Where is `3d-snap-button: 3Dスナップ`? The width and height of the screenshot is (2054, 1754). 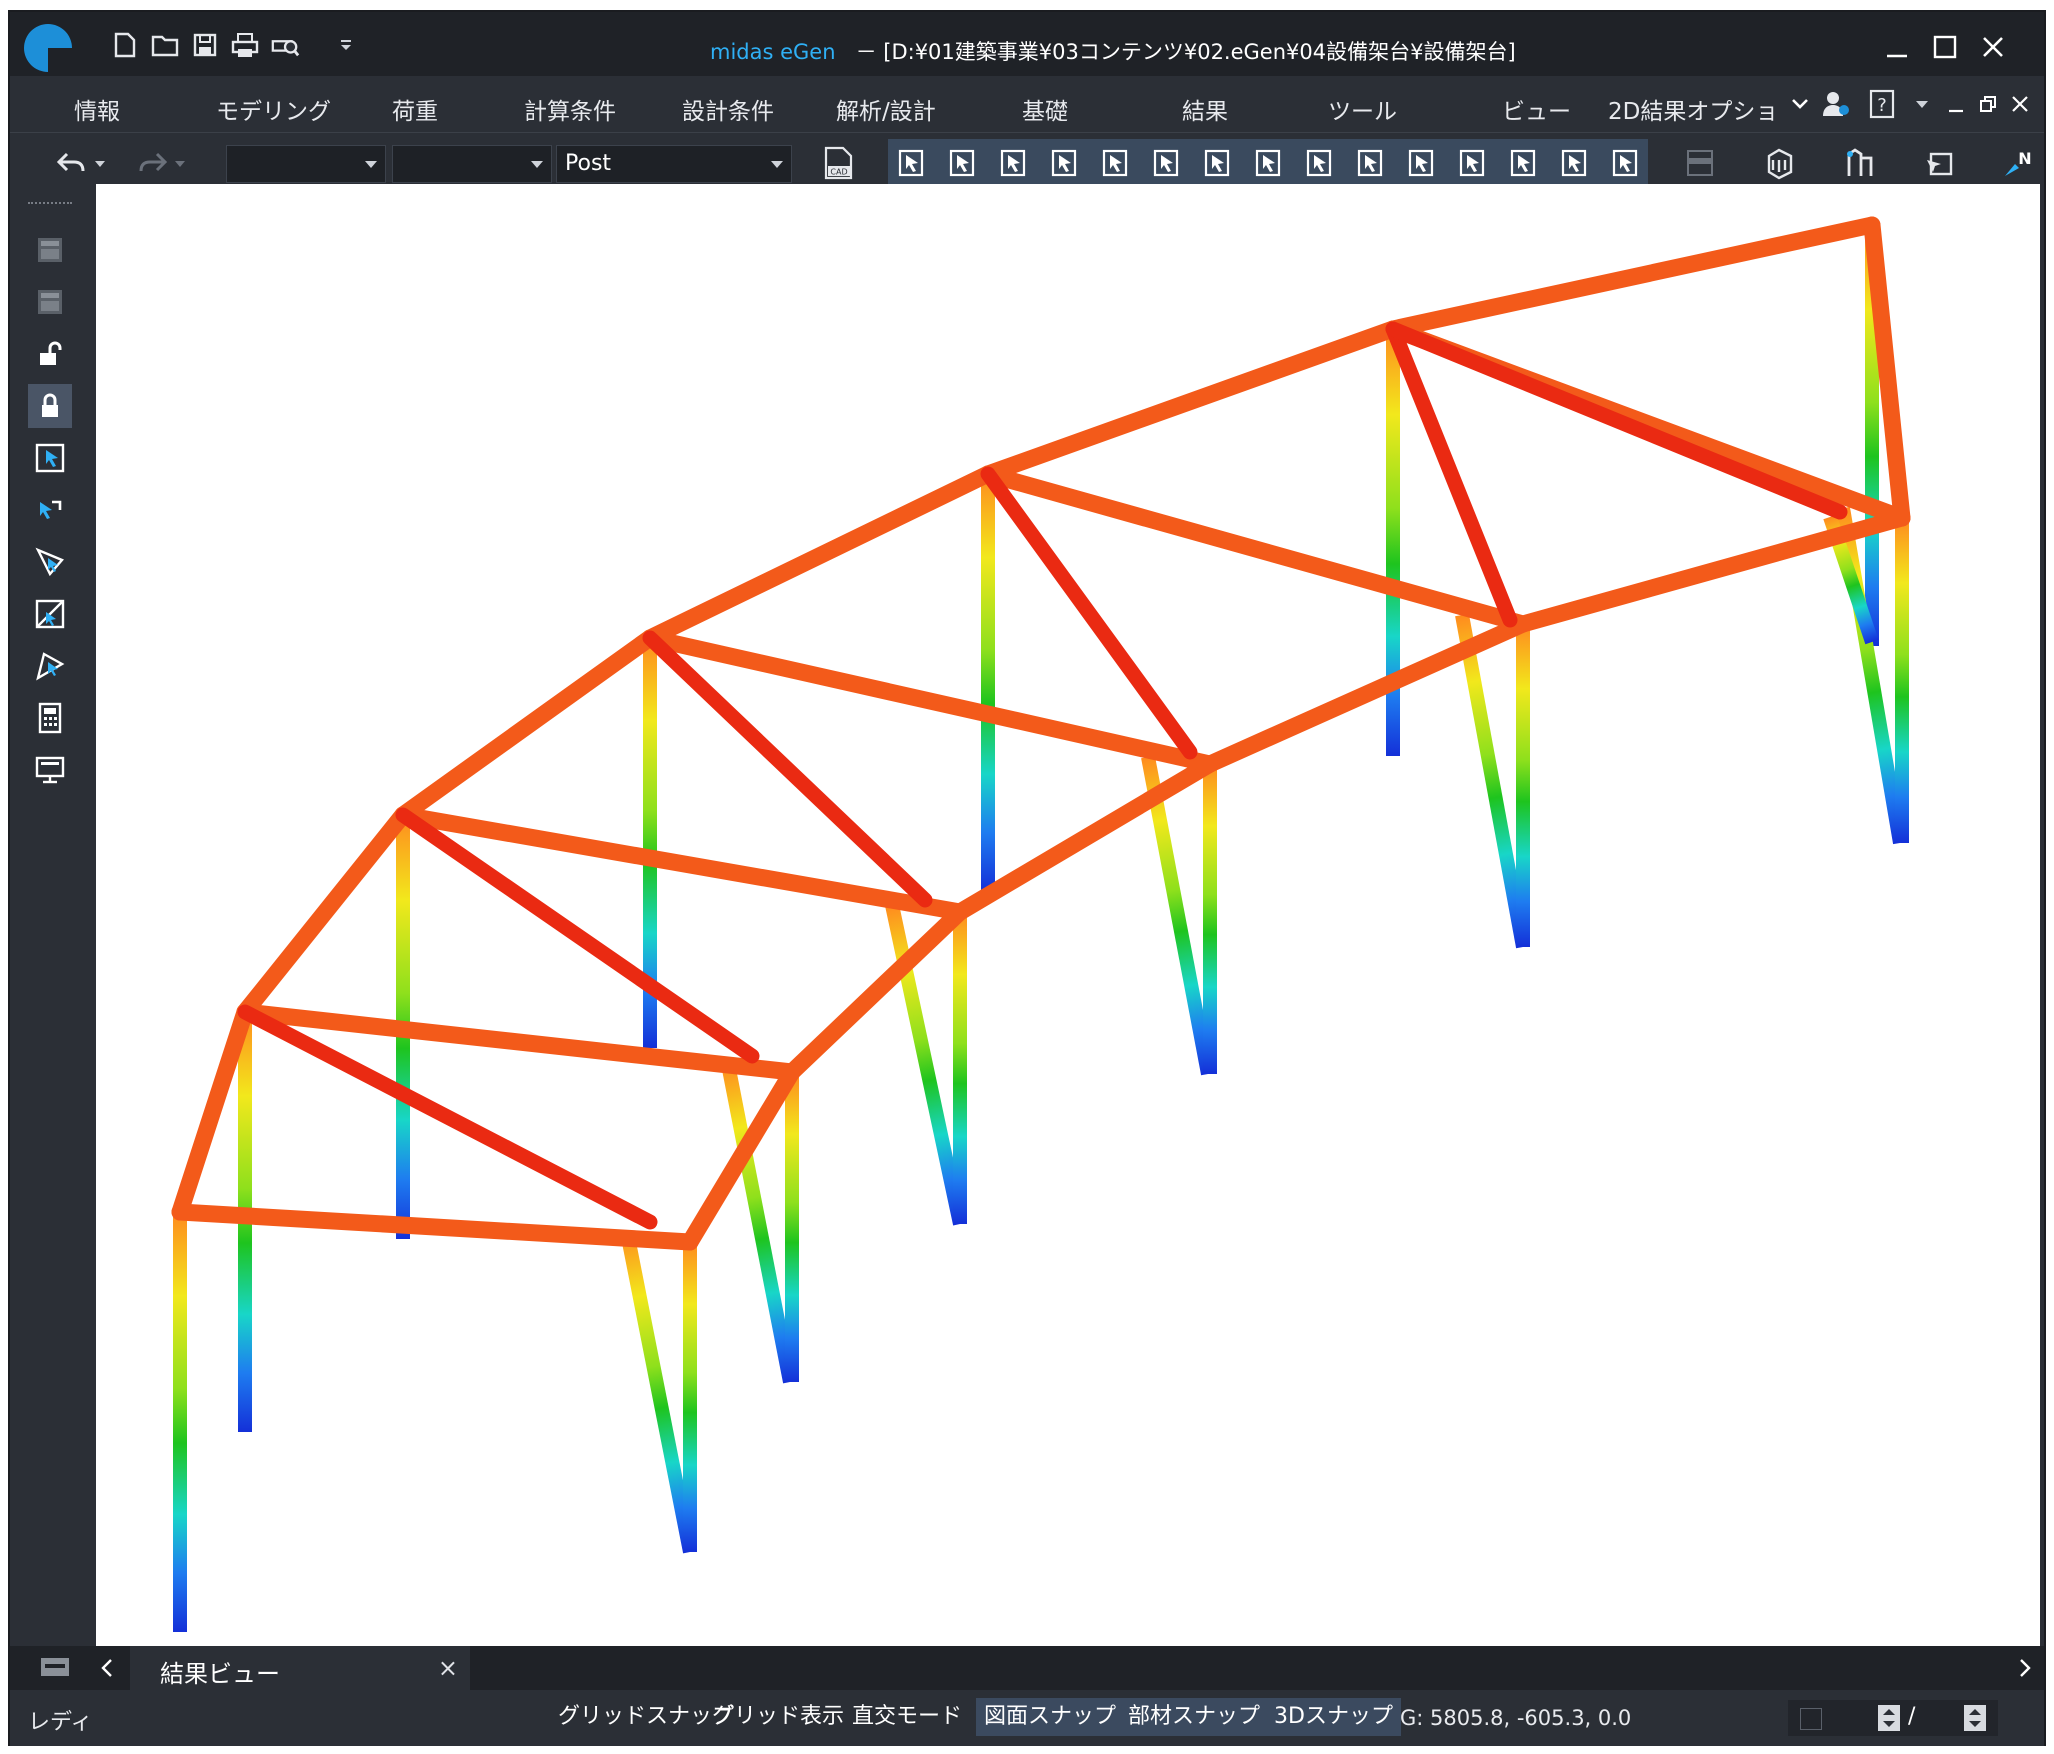
3d-snap-button: 3Dスナップ is located at coordinates (1333, 1717).